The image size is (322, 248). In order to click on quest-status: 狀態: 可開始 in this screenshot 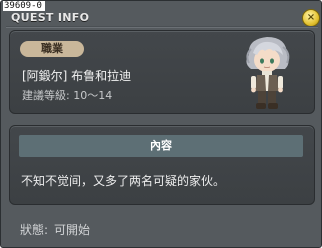, I will do `click(55, 229)`.